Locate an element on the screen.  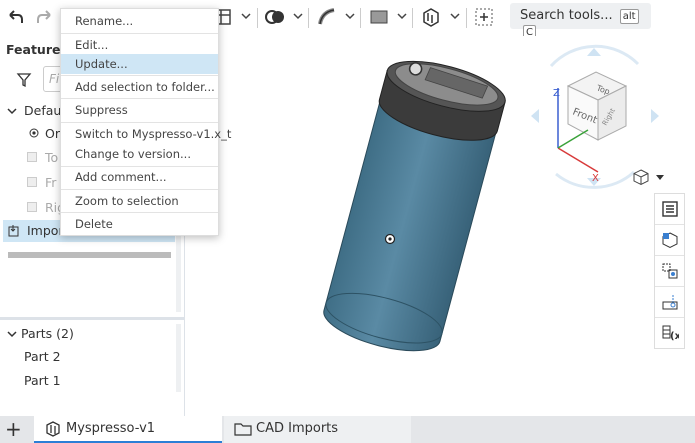
display-mode-icon is located at coordinates (641, 177).